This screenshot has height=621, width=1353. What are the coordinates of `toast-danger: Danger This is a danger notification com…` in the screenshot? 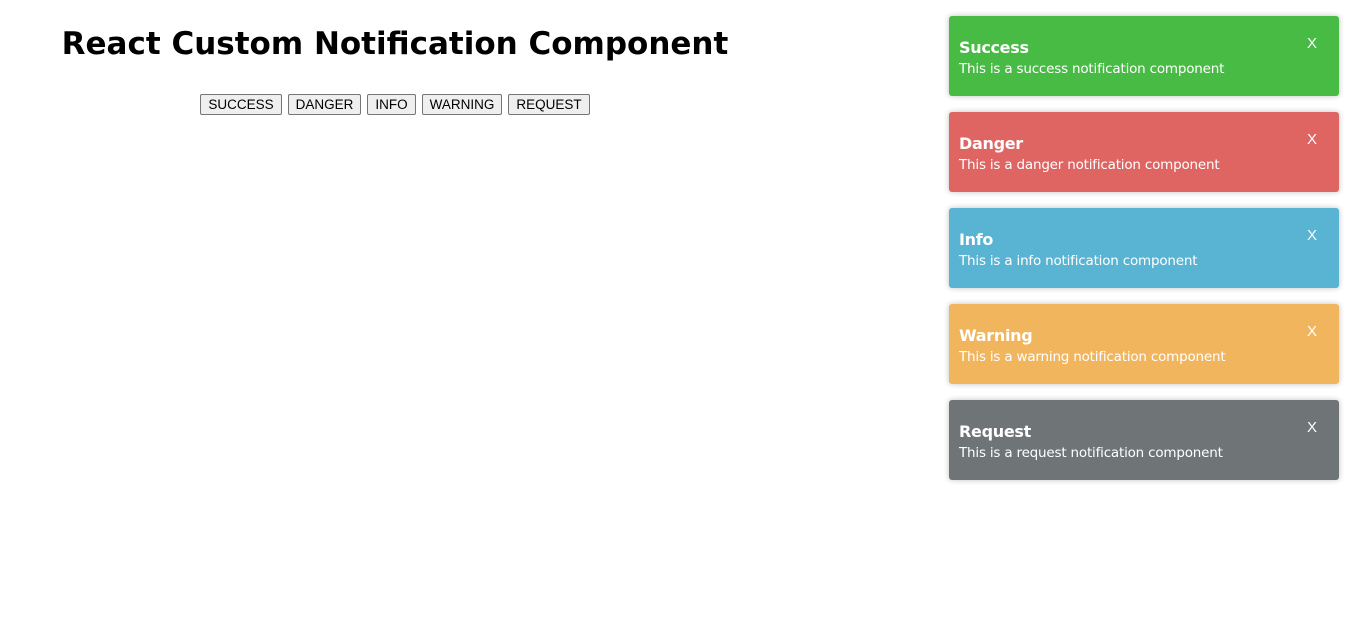 It's located at (1144, 152).